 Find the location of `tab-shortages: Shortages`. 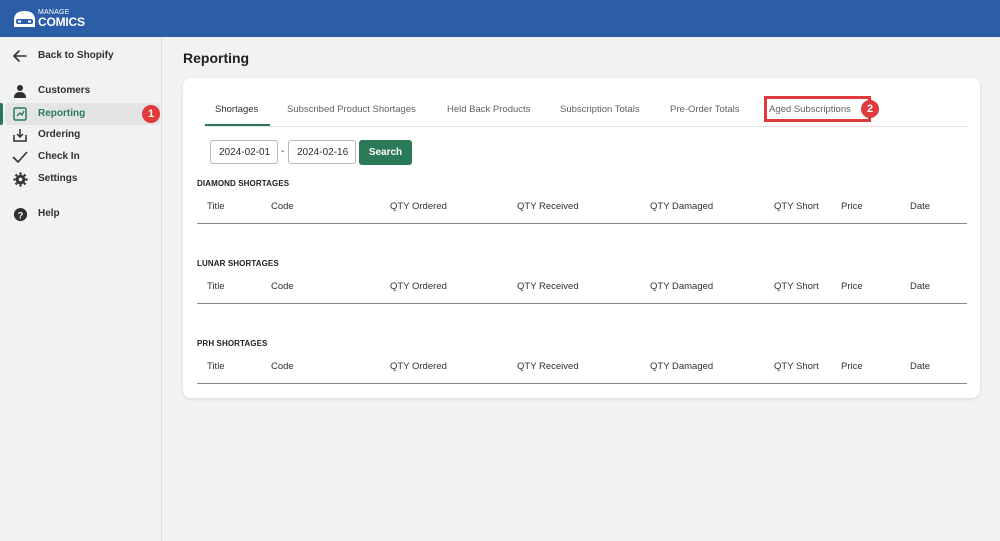

tab-shortages: Shortages is located at coordinates (236, 109).